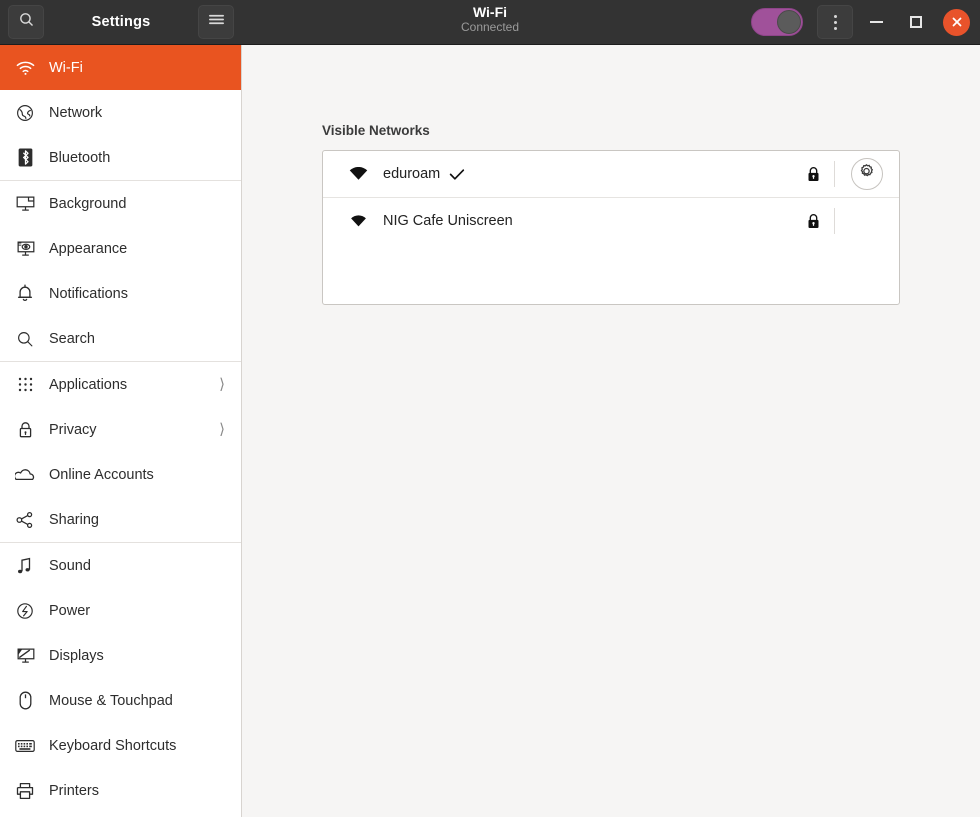  What do you see at coordinates (120, 790) in the screenshot?
I see `sidebar-item-printers: Printers` at bounding box center [120, 790].